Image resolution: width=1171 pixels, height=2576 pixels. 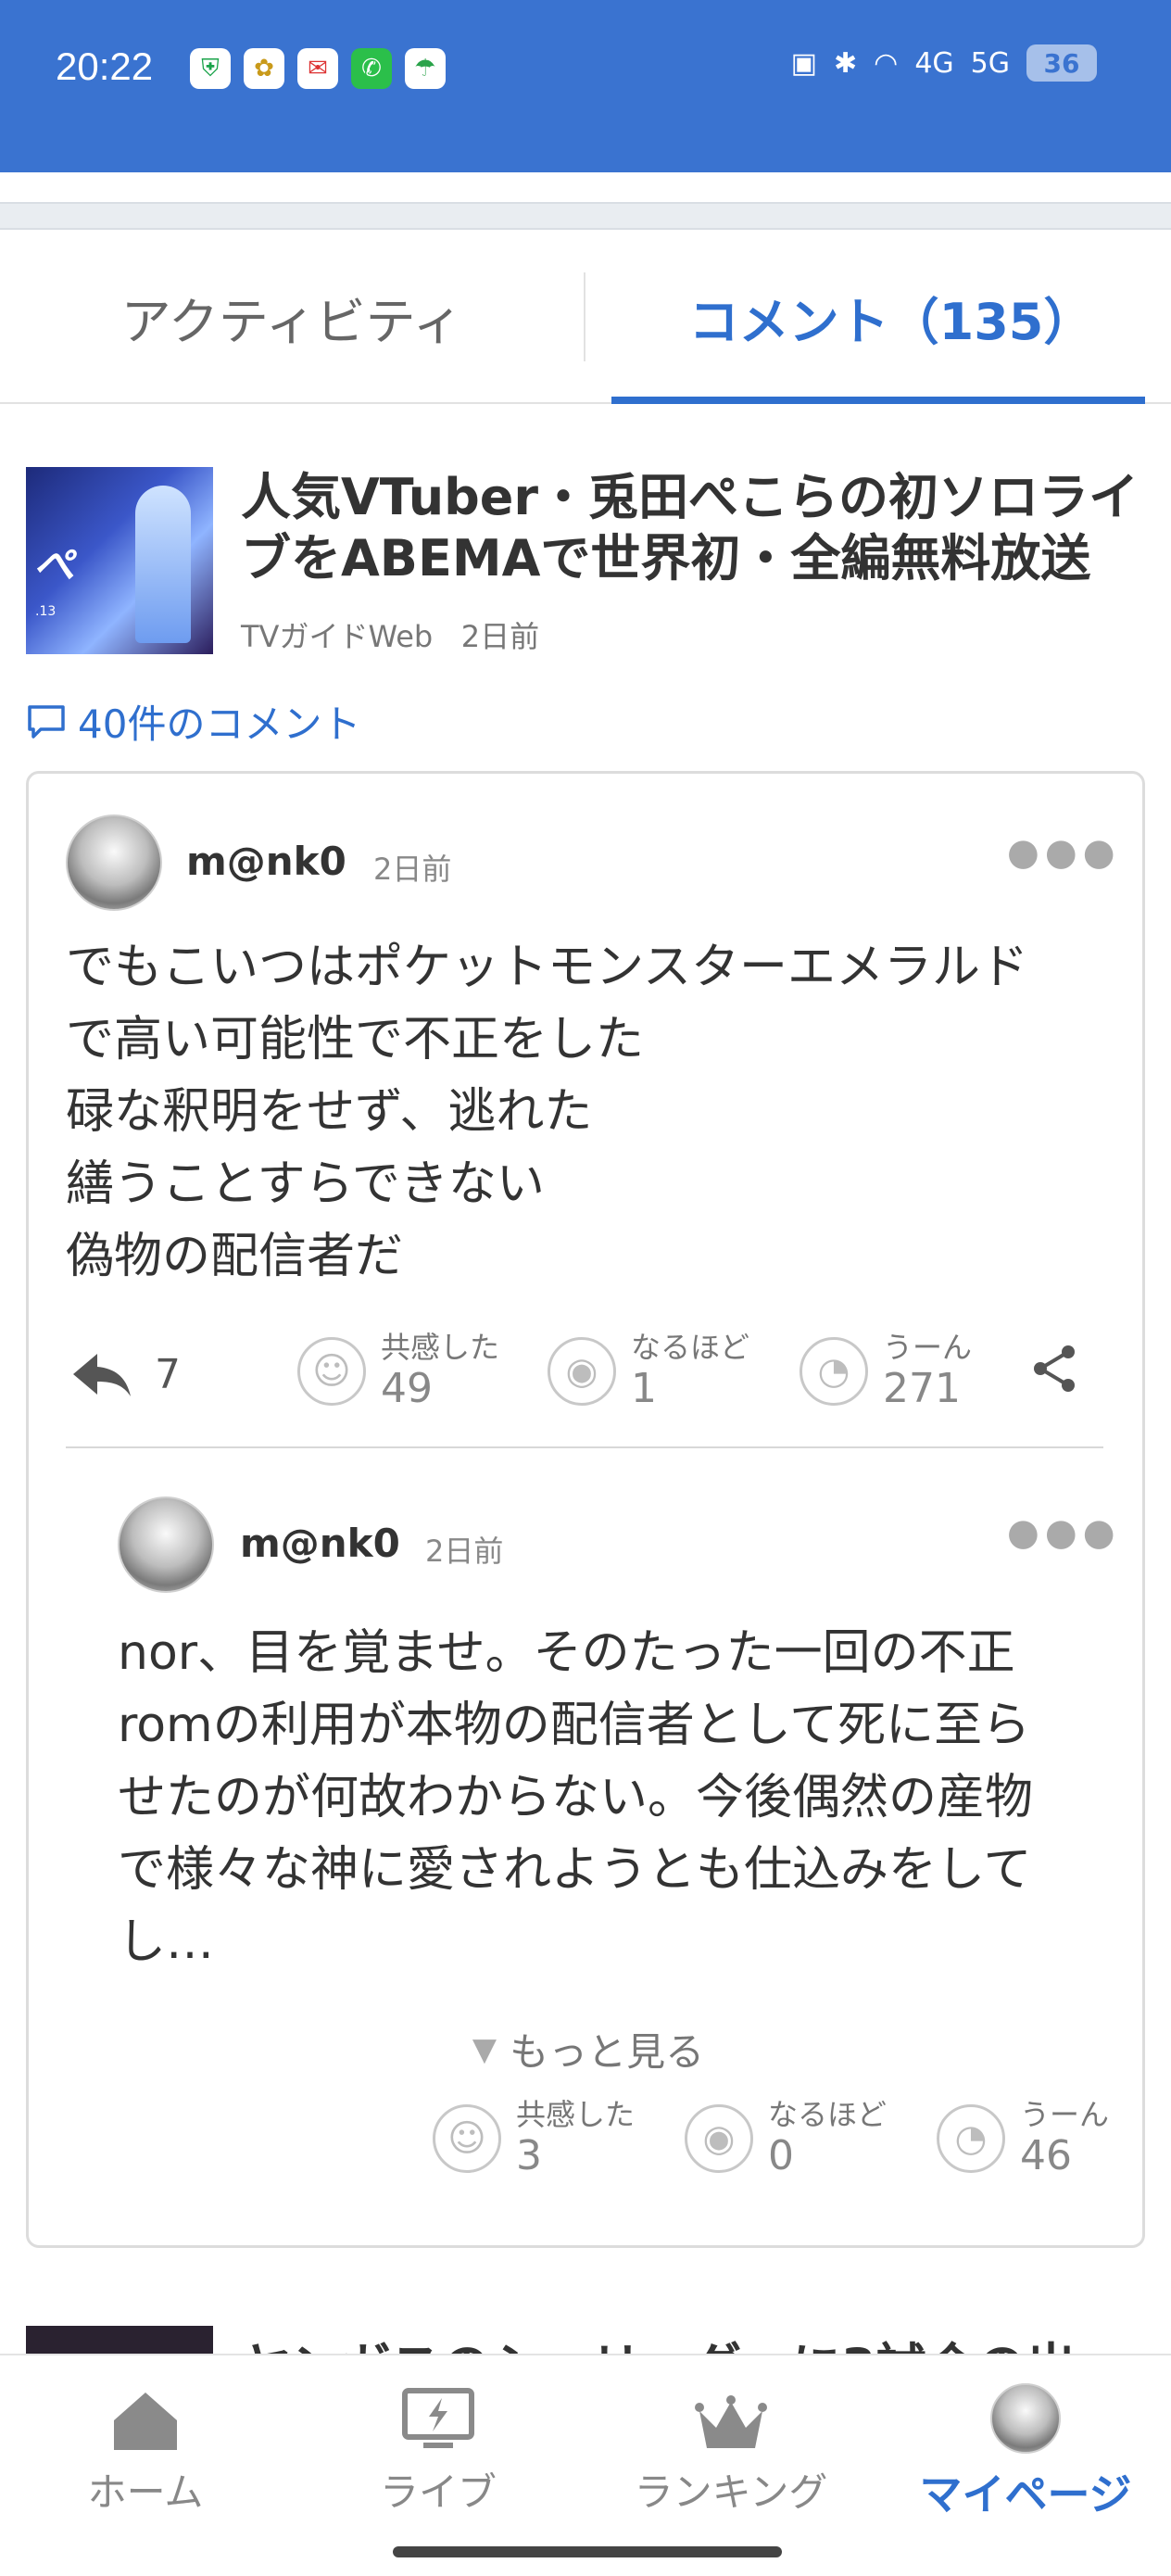 What do you see at coordinates (47, 721) in the screenshot?
I see `speech-bubble-icon` at bounding box center [47, 721].